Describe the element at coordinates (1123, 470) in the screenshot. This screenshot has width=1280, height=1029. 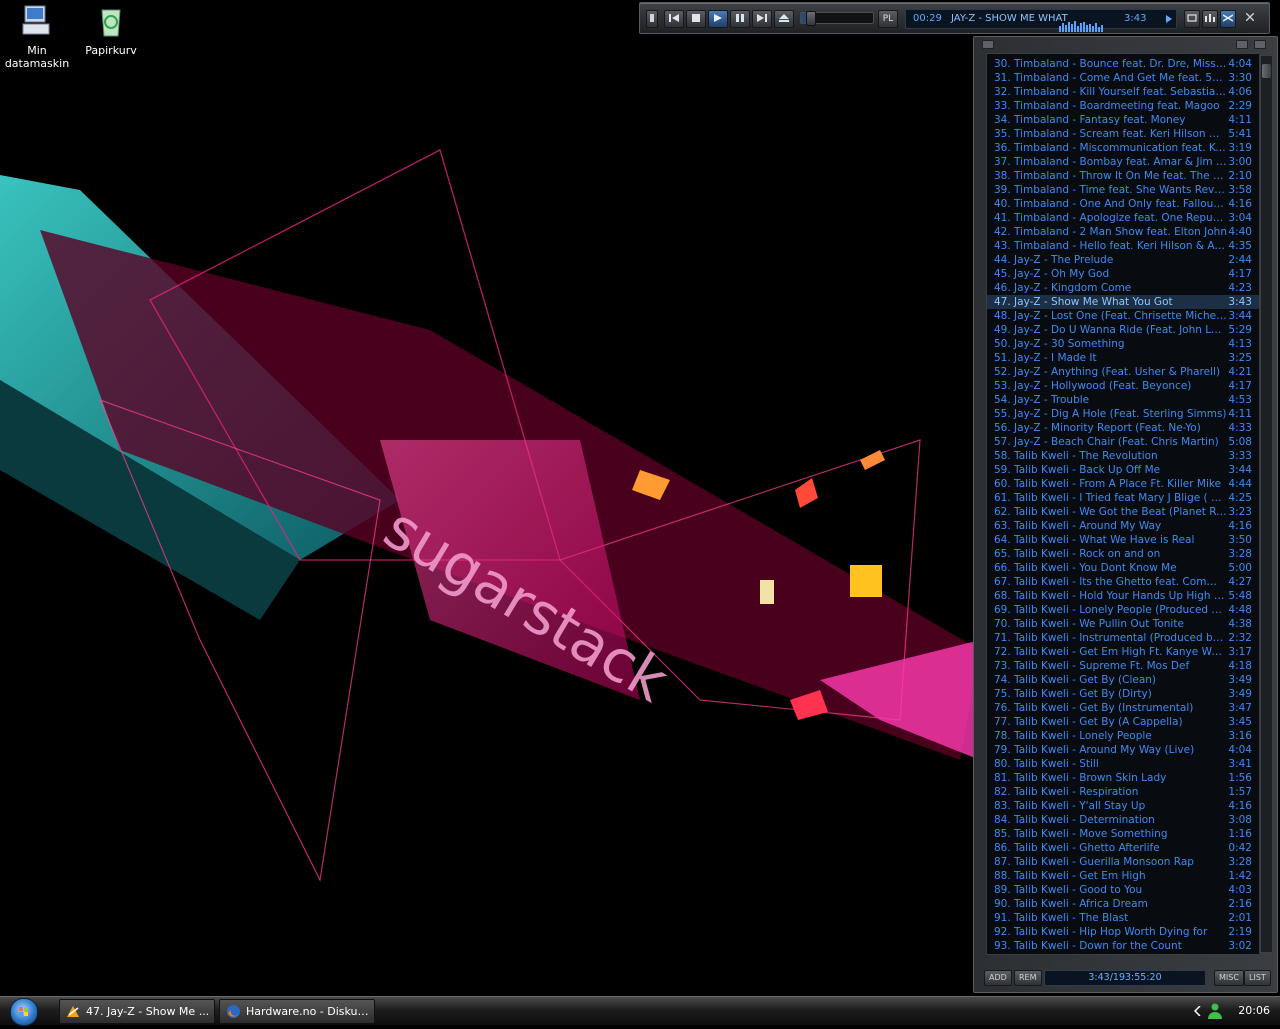
I see `playlist-row: 59. Talib Kweli - Back Up Off Me 3:44` at that location.